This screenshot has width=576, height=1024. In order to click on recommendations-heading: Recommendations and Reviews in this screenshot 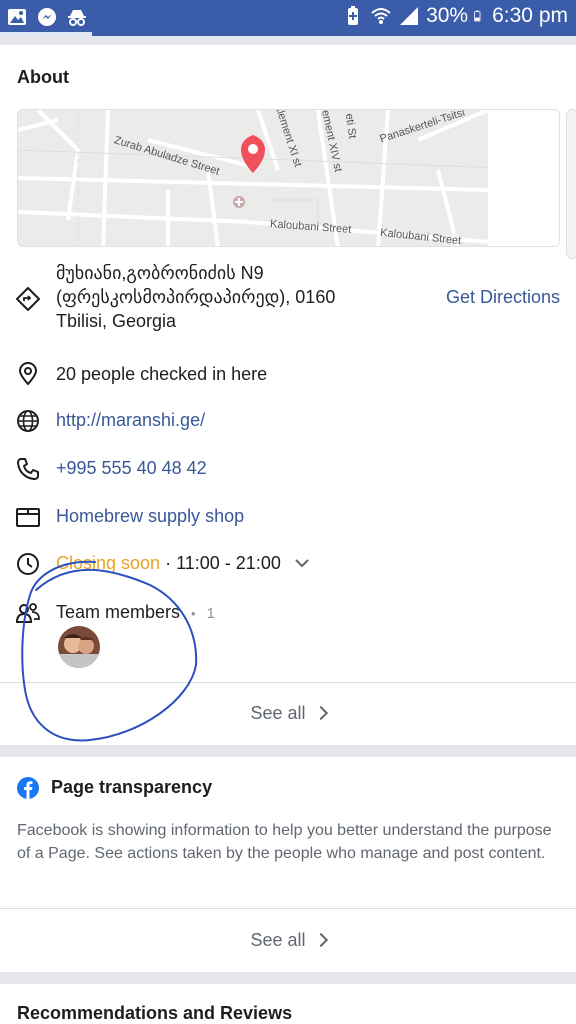, I will do `click(155, 1013)`.